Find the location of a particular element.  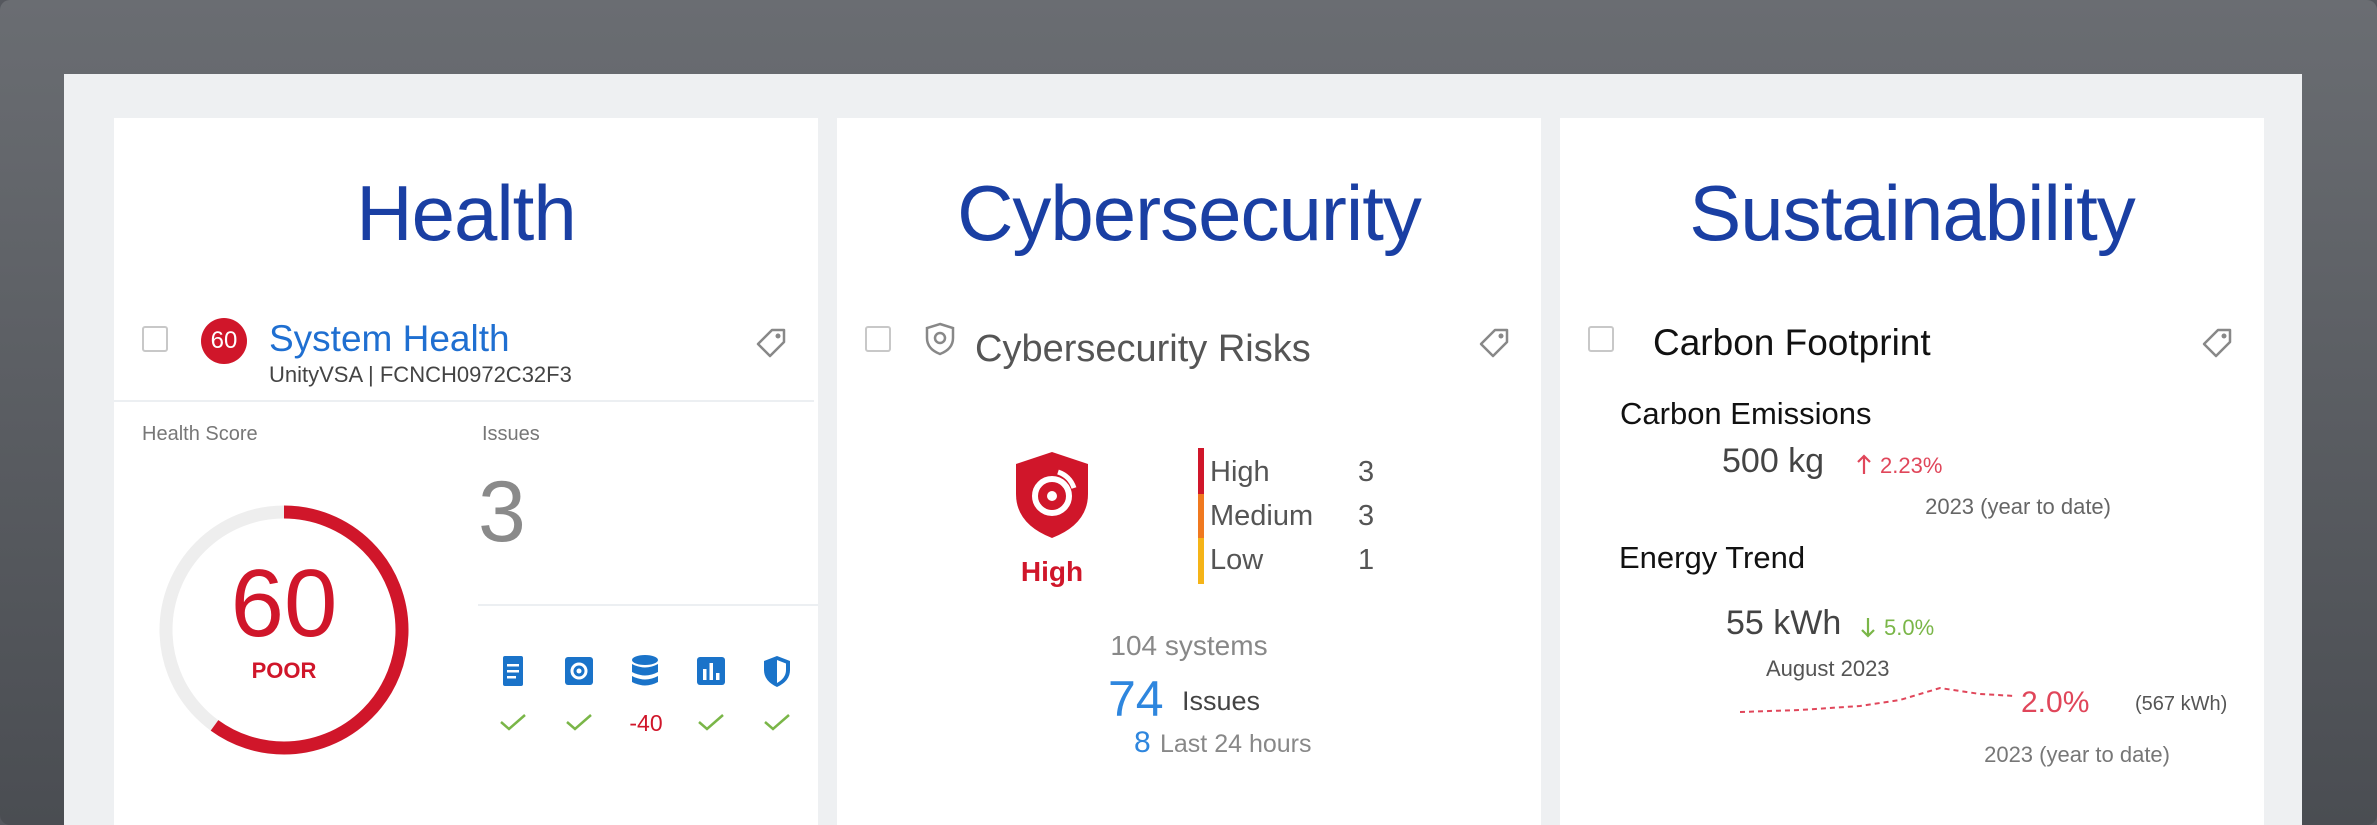

medium-bar is located at coordinates (1201, 516).